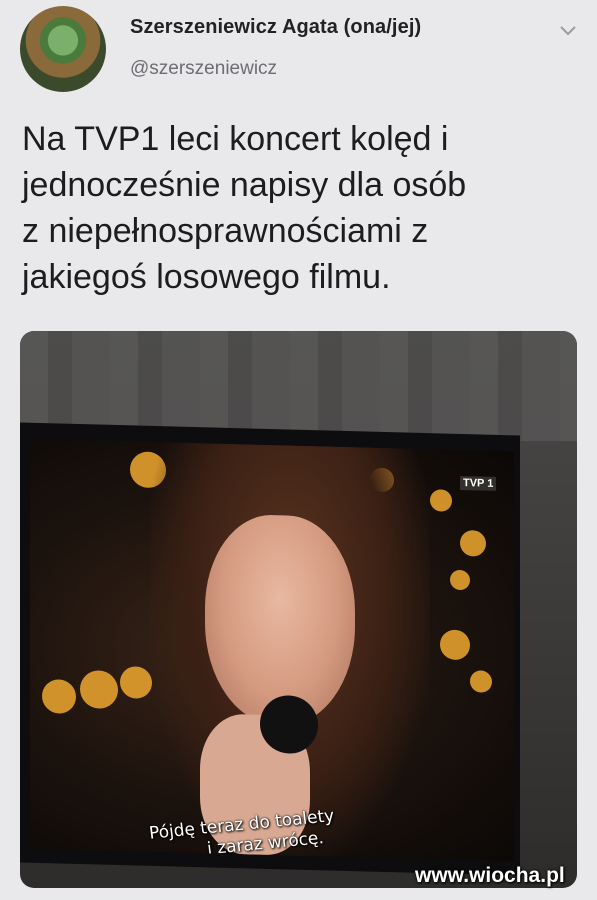 The image size is (597, 900). What do you see at coordinates (63, 49) in the screenshot?
I see `avatar` at bounding box center [63, 49].